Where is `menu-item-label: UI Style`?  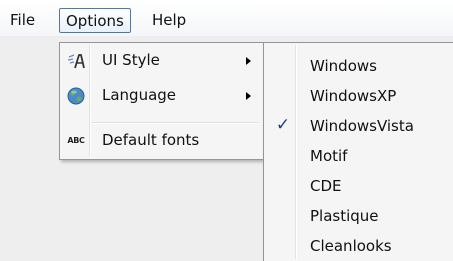 menu-item-label: UI Style is located at coordinates (131, 60).